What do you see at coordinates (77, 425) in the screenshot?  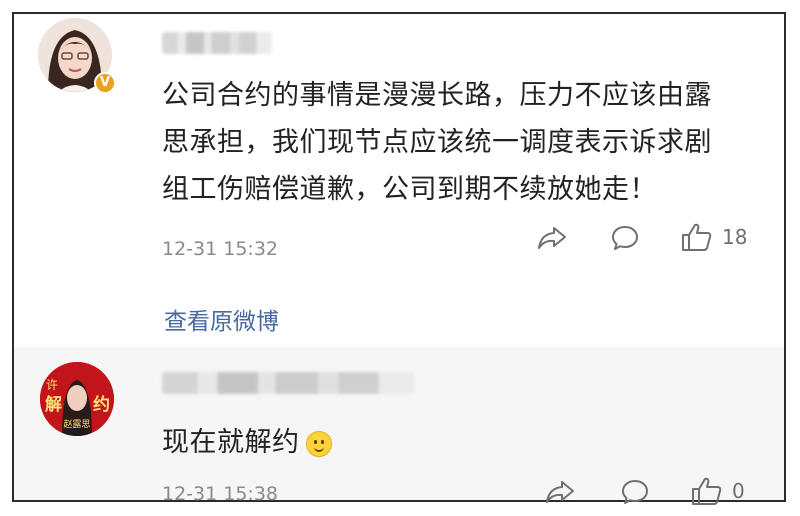 I see `avatar-text: 赵露思` at bounding box center [77, 425].